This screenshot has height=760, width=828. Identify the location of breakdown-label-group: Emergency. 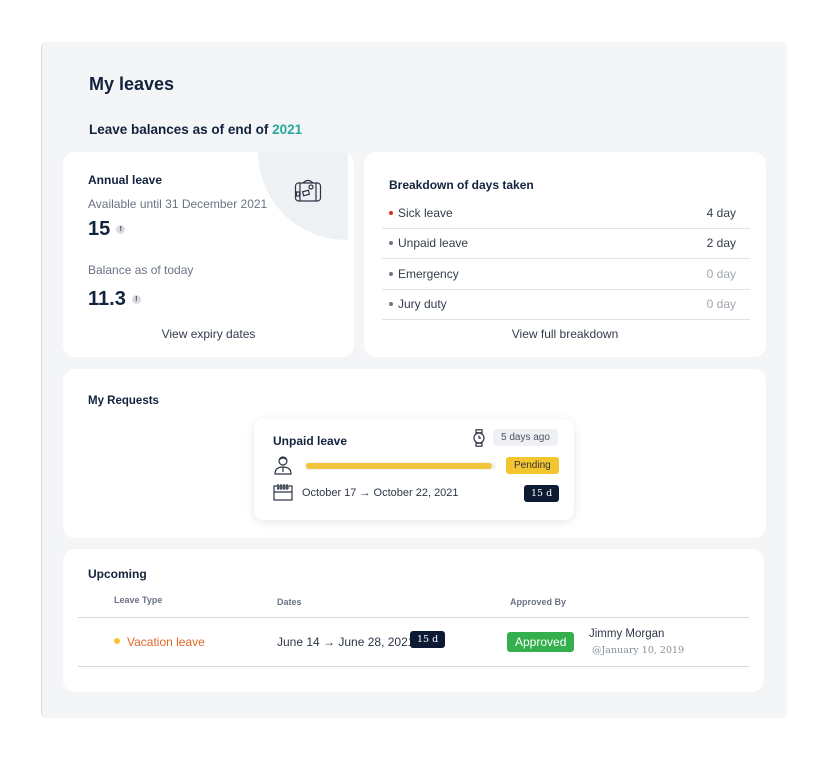
(424, 274).